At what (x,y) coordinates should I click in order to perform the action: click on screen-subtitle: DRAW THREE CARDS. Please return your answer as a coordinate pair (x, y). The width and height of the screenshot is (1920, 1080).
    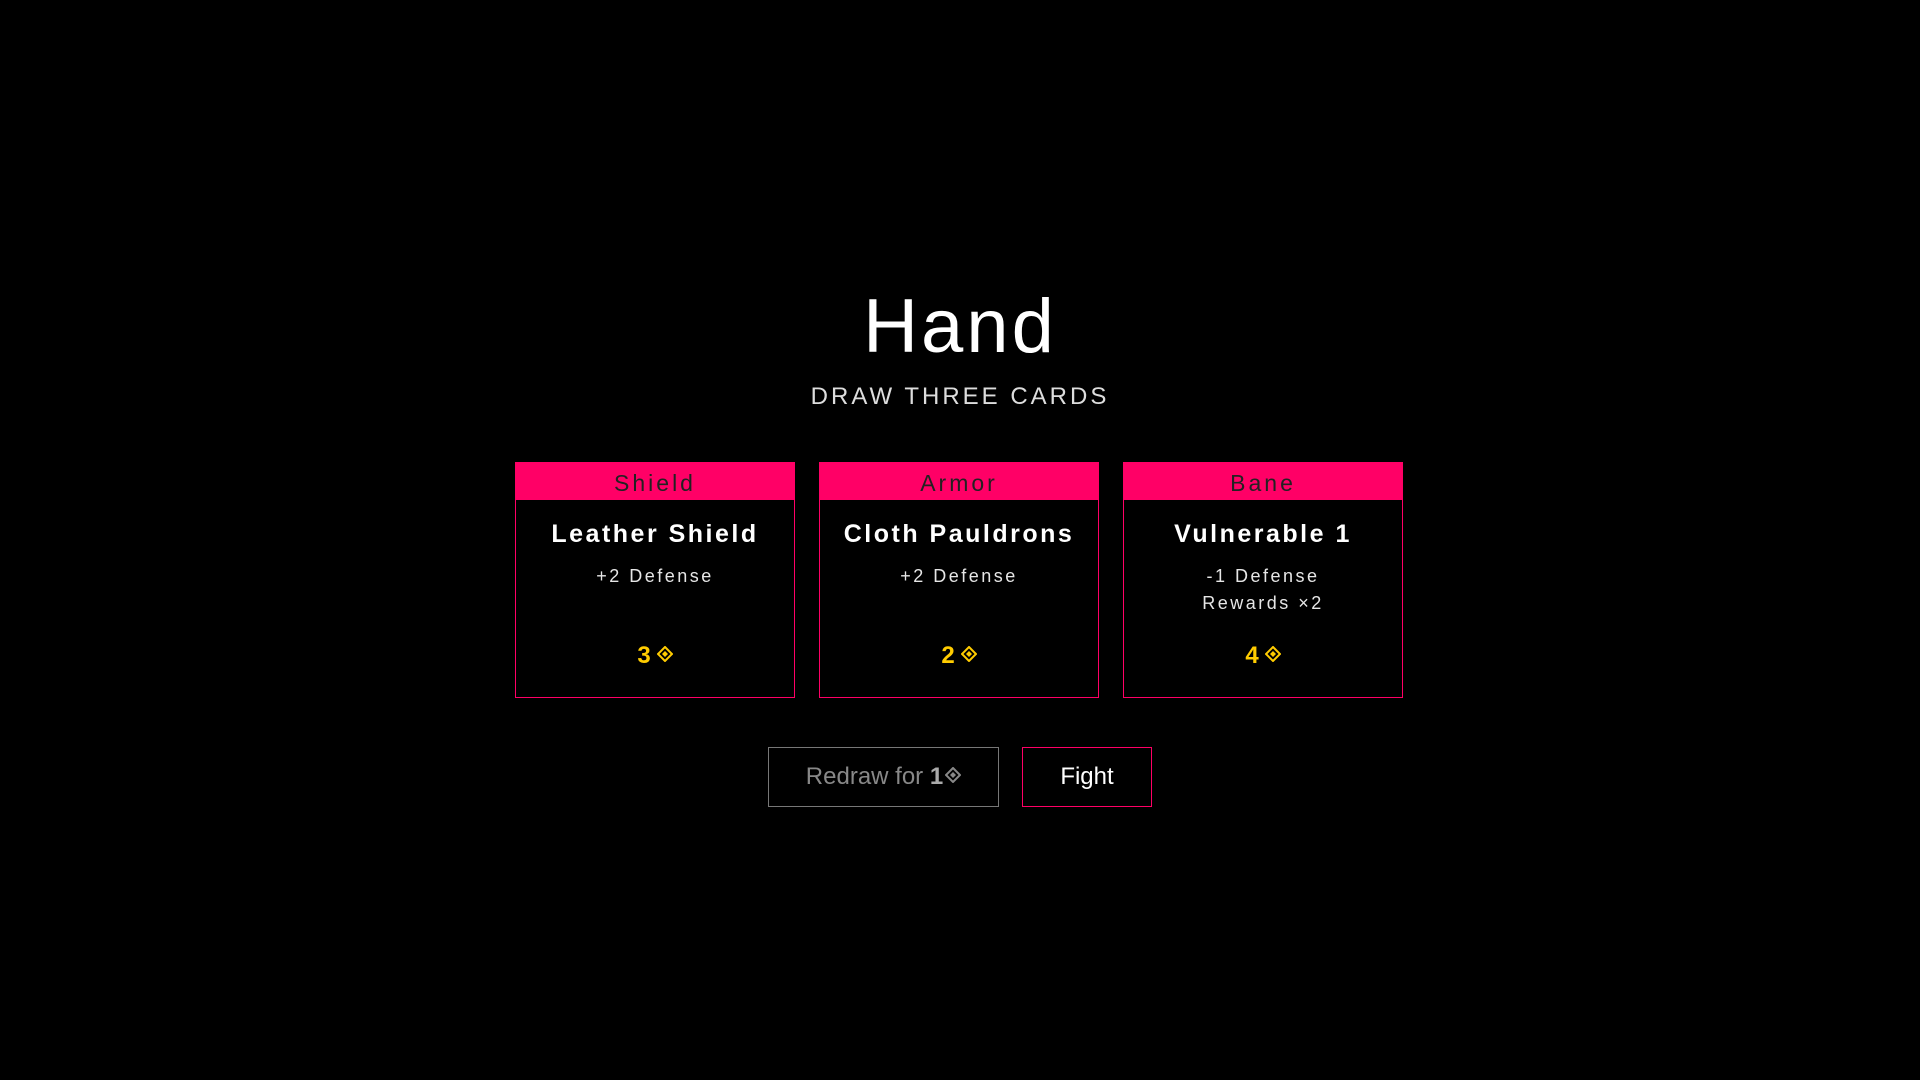
    Looking at the image, I should click on (960, 396).